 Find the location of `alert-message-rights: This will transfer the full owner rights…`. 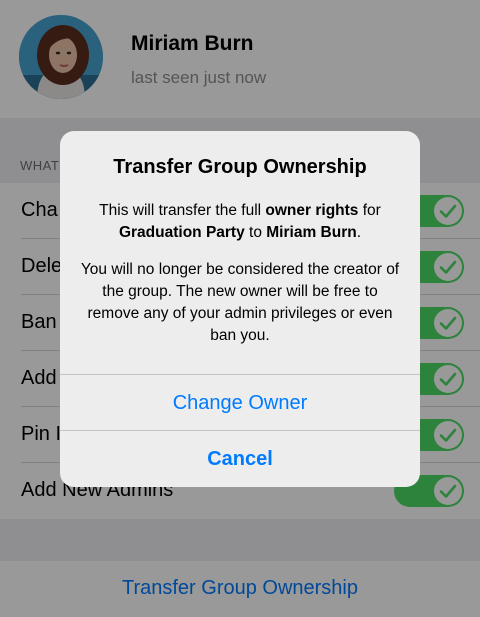

alert-message-rights: This will transfer the full owner rights… is located at coordinates (240, 222).